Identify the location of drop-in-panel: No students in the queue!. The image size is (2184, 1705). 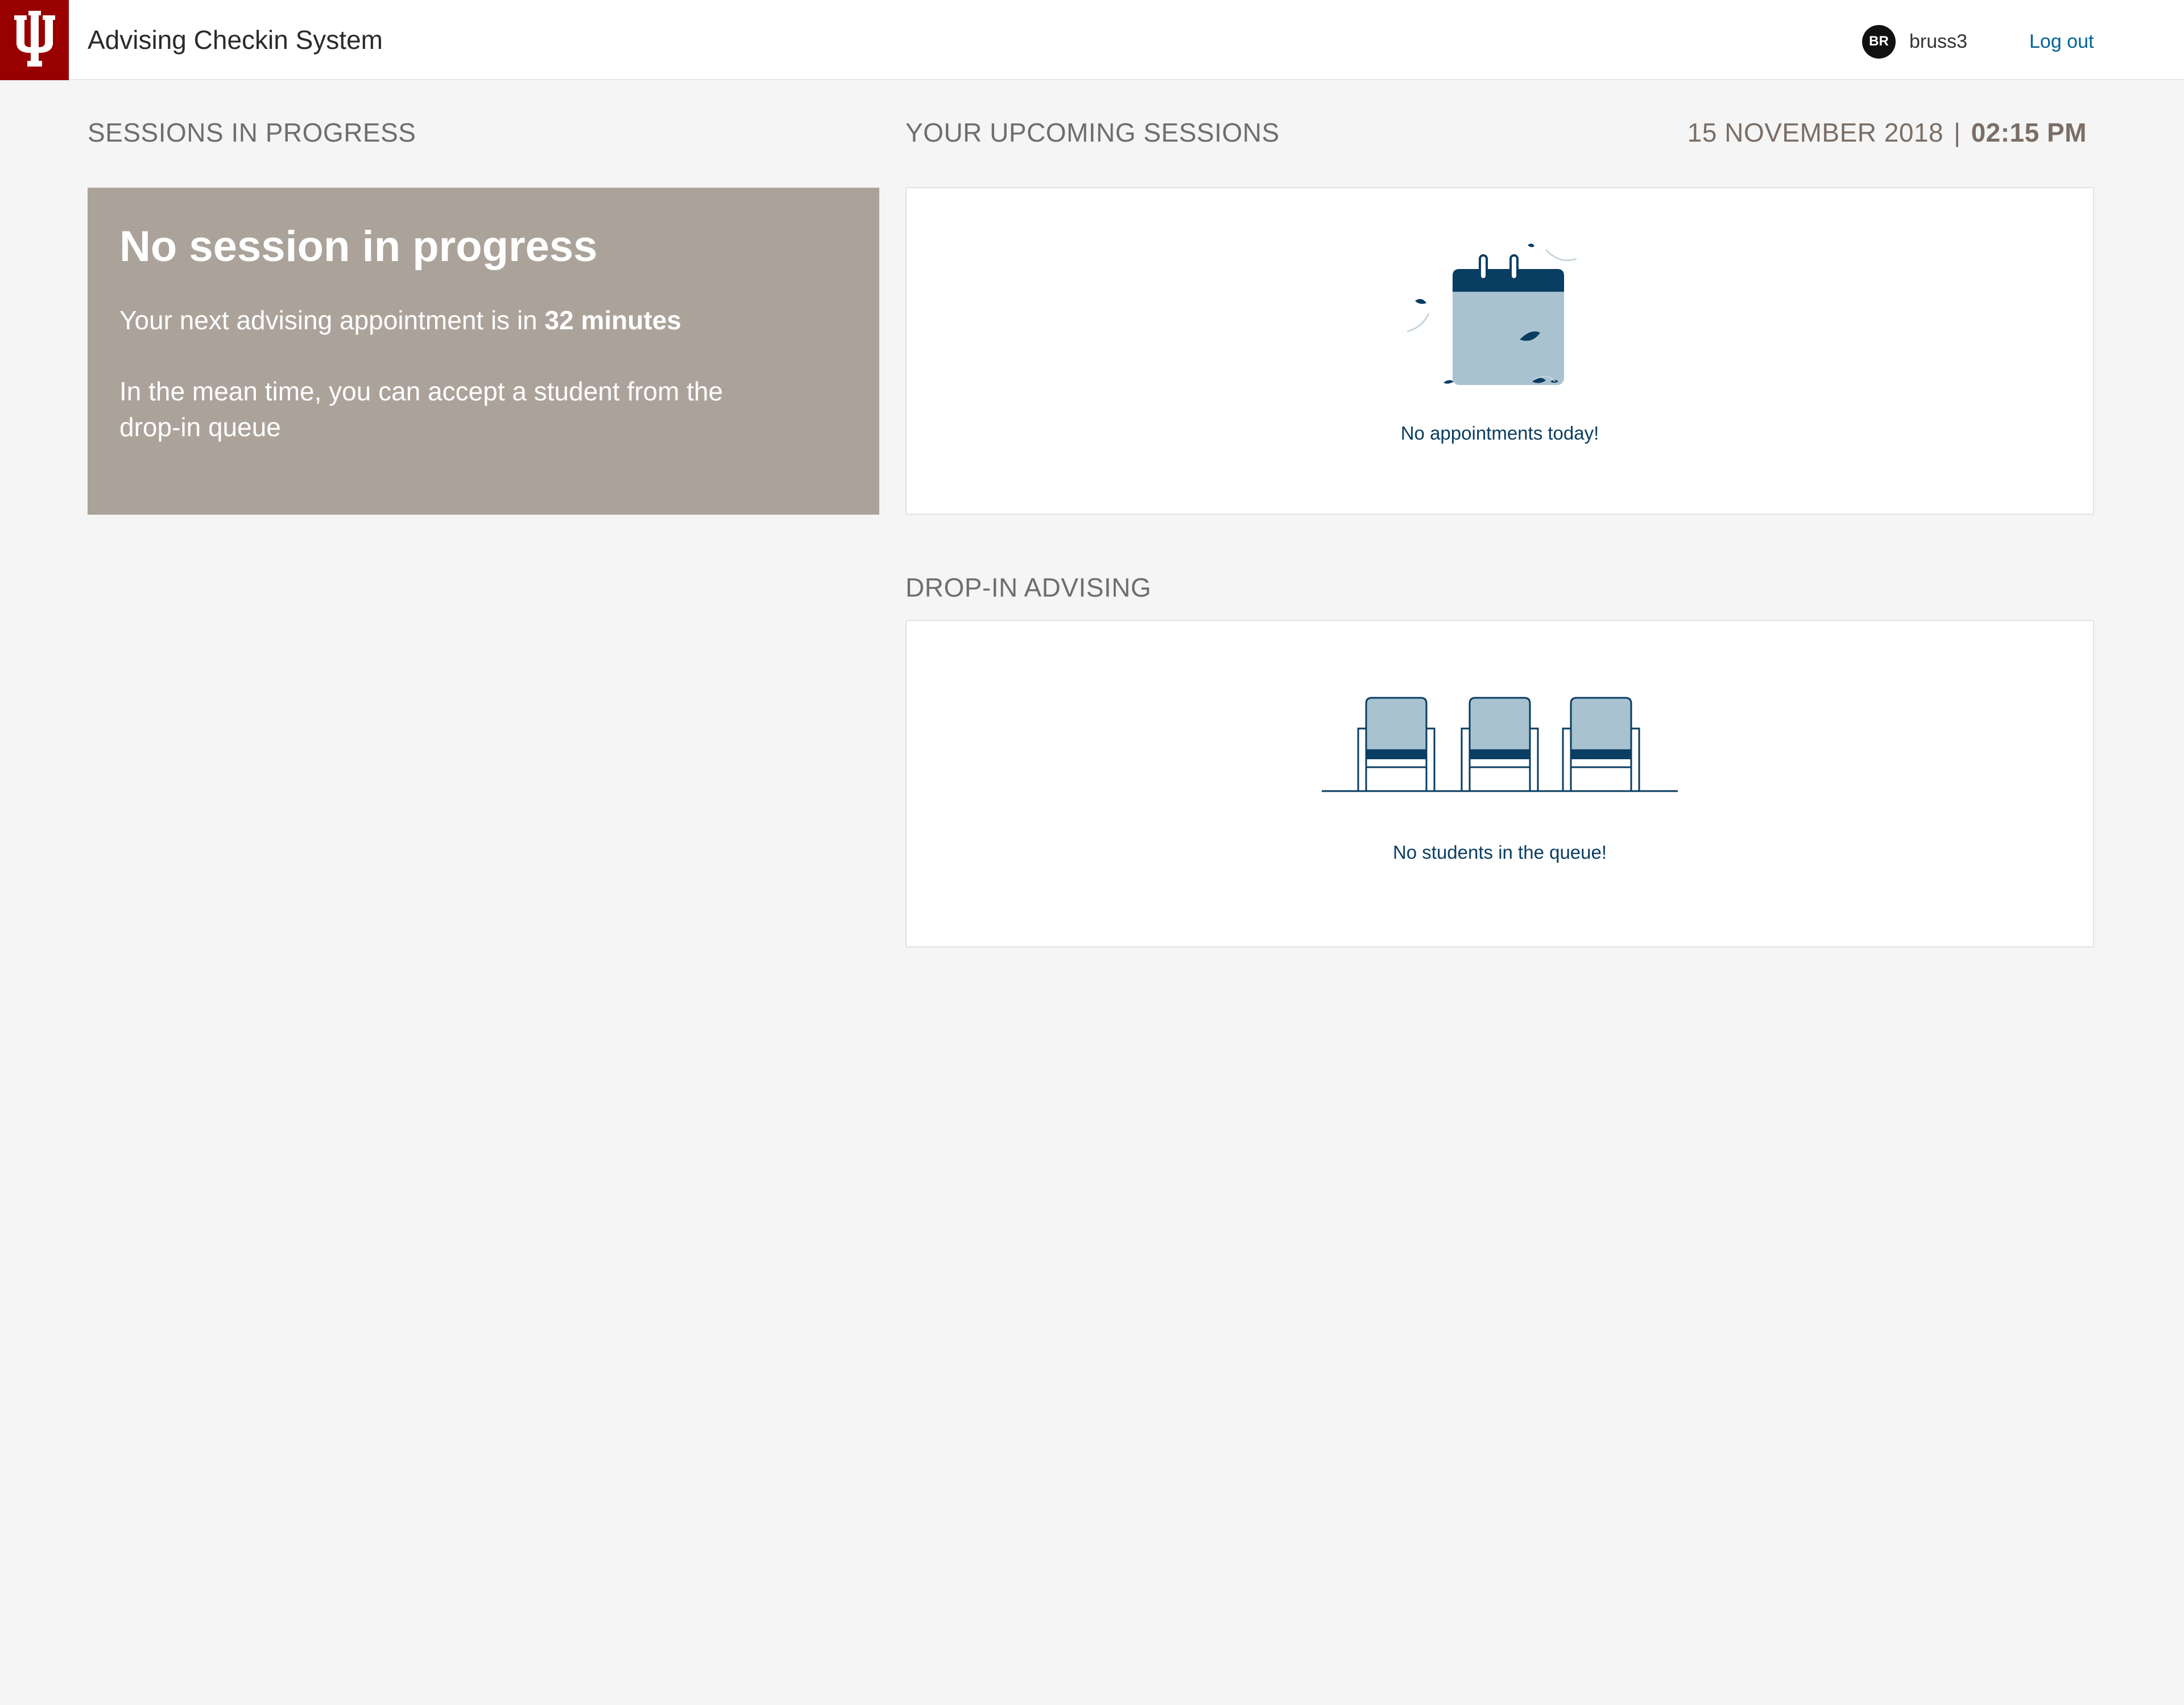
(1499, 783).